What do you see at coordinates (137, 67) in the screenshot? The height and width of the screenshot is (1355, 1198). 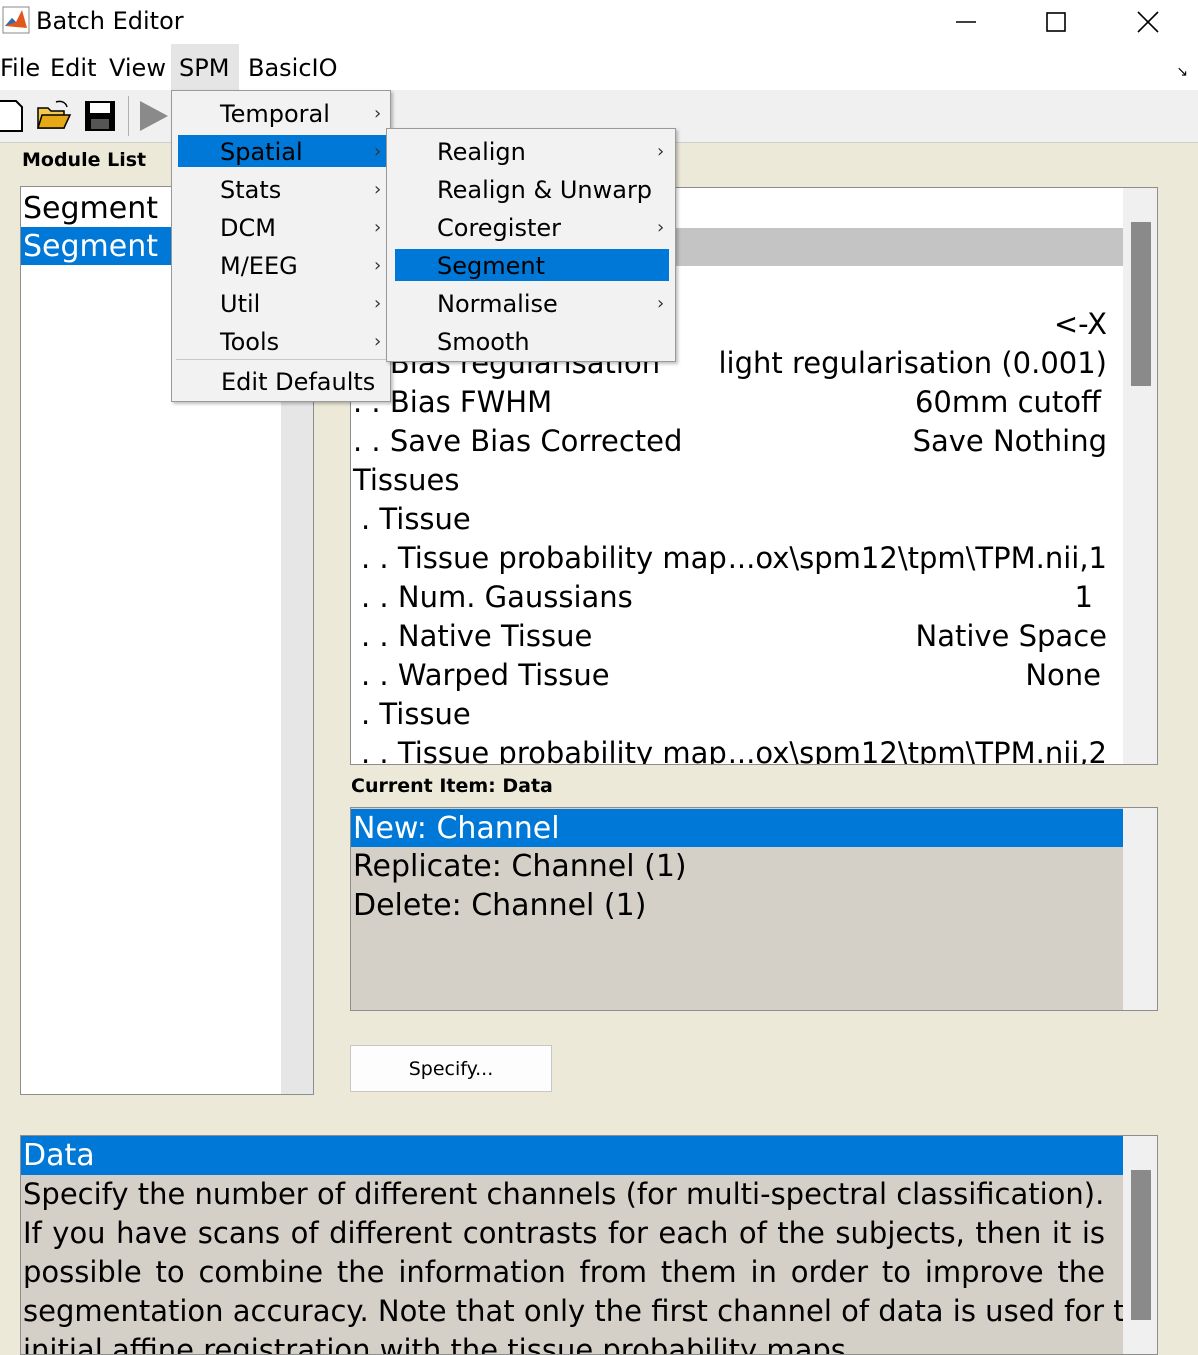 I see `menu-view: View` at bounding box center [137, 67].